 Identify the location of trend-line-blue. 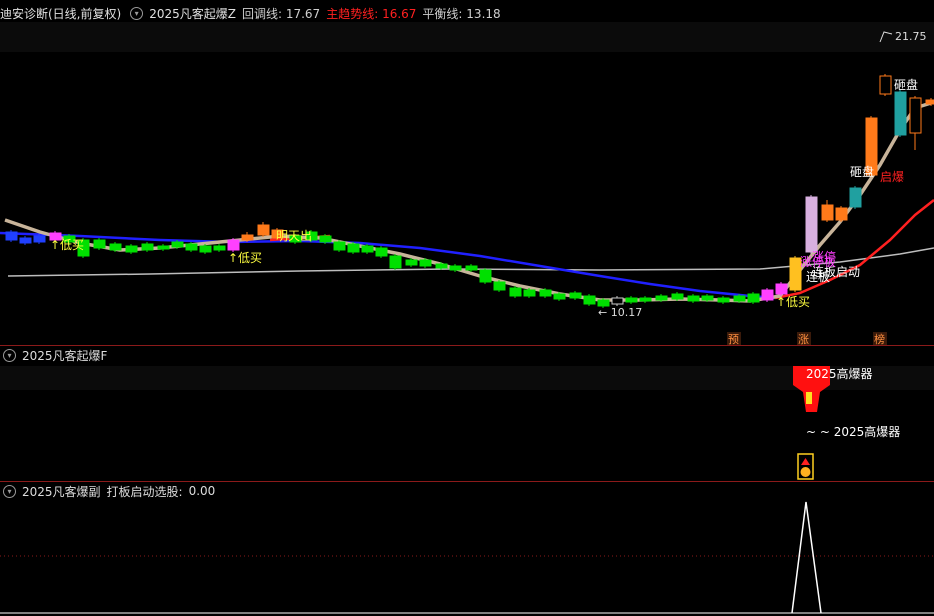
(388, 265).